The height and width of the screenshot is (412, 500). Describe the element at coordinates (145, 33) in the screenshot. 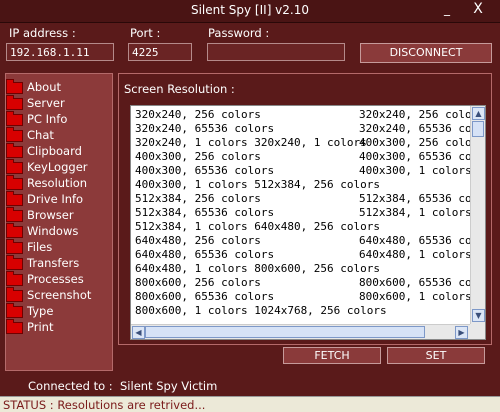

I see `port-label: Port :` at that location.